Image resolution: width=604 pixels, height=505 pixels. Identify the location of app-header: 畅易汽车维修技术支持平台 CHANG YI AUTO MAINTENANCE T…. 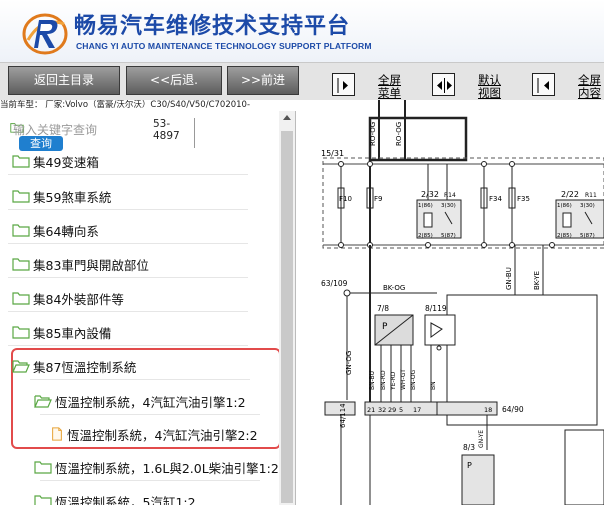
(302, 31).